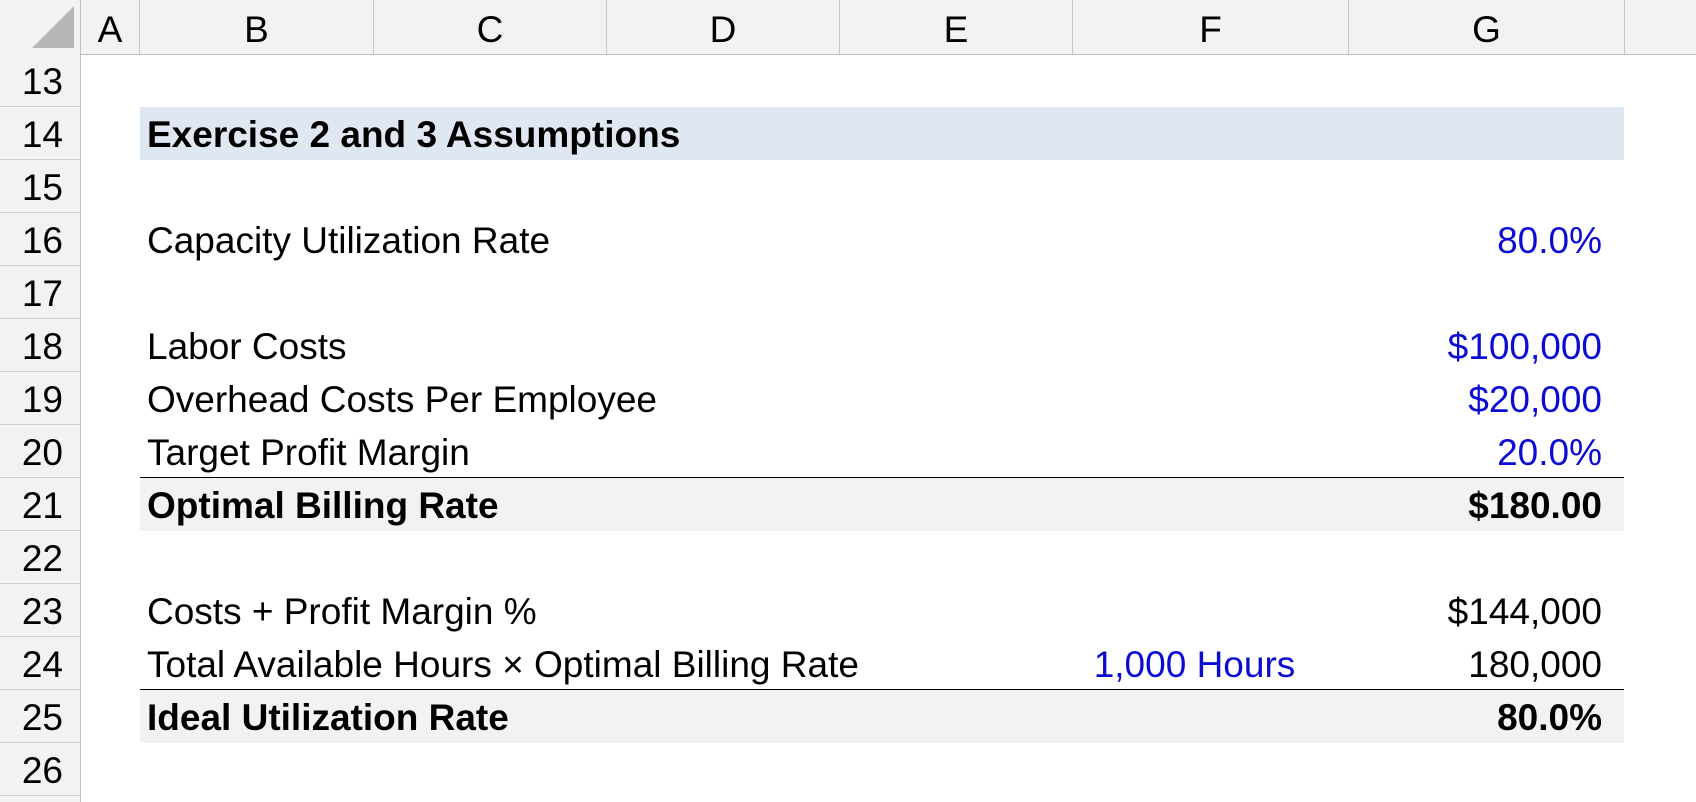 This screenshot has height=802, width=1696. What do you see at coordinates (1549, 239) in the screenshot?
I see `capacity-utilization-value: 80.0%` at bounding box center [1549, 239].